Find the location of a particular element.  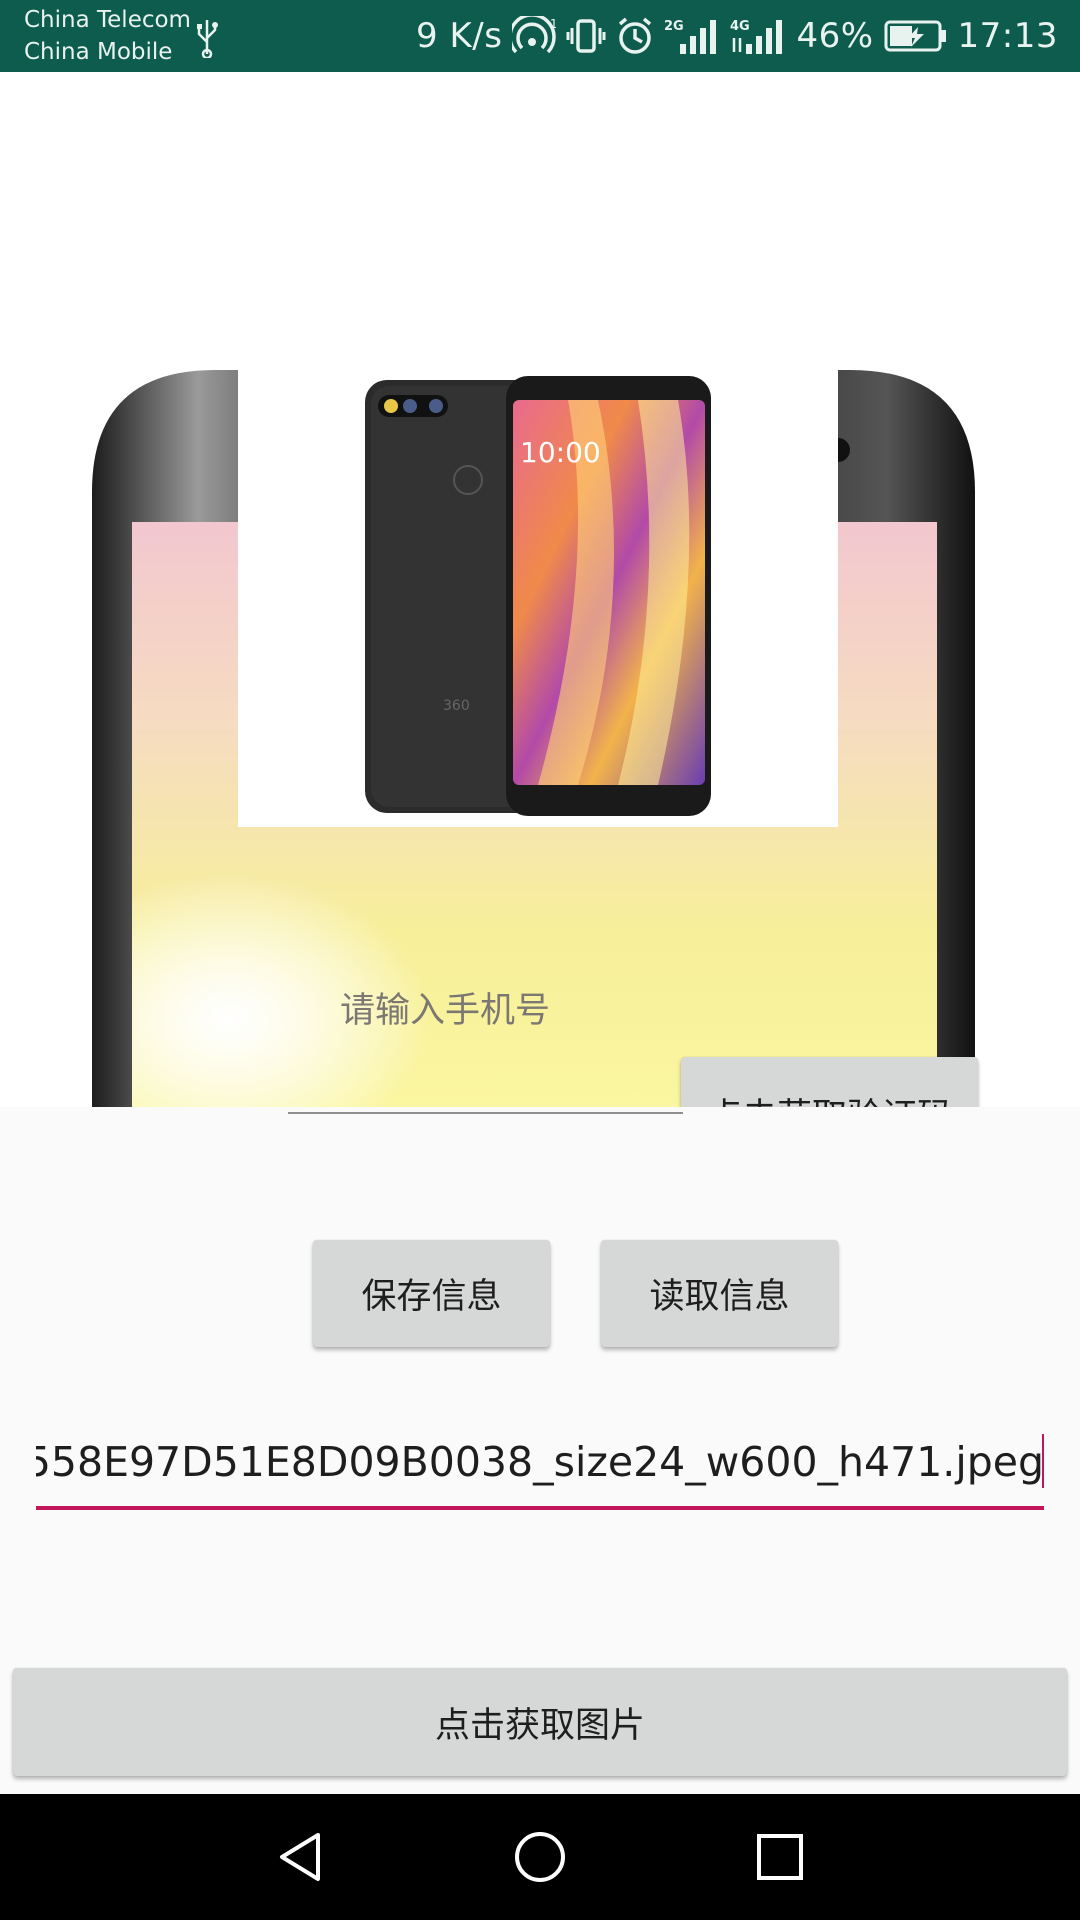

signal-2g-icon: 2G is located at coordinates (690, 36).